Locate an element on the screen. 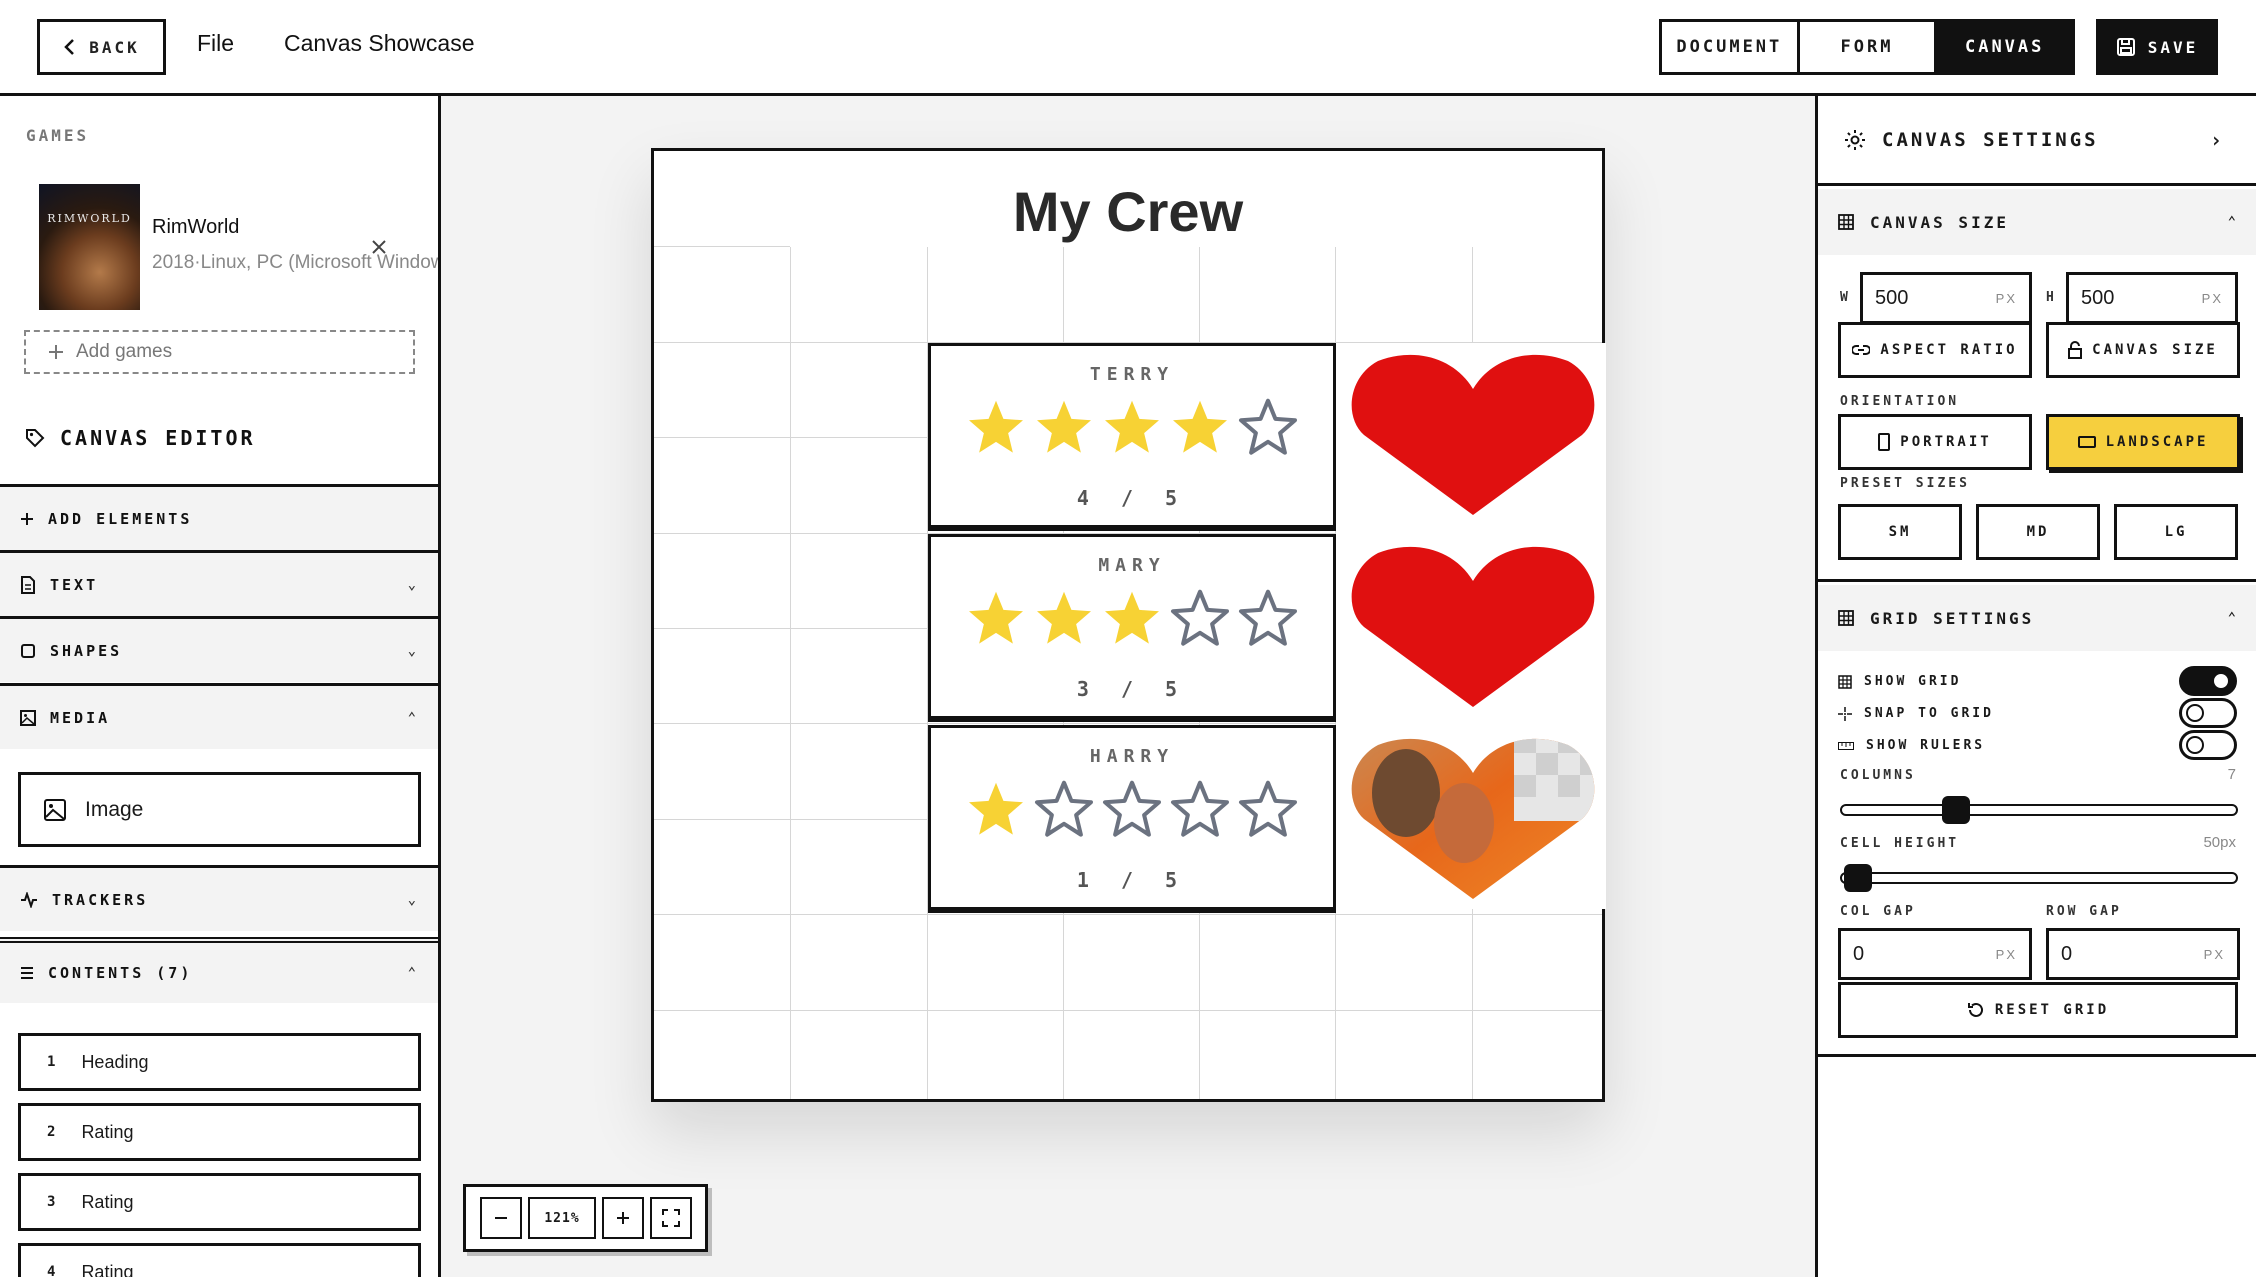  close-icon is located at coordinates (379, 247).